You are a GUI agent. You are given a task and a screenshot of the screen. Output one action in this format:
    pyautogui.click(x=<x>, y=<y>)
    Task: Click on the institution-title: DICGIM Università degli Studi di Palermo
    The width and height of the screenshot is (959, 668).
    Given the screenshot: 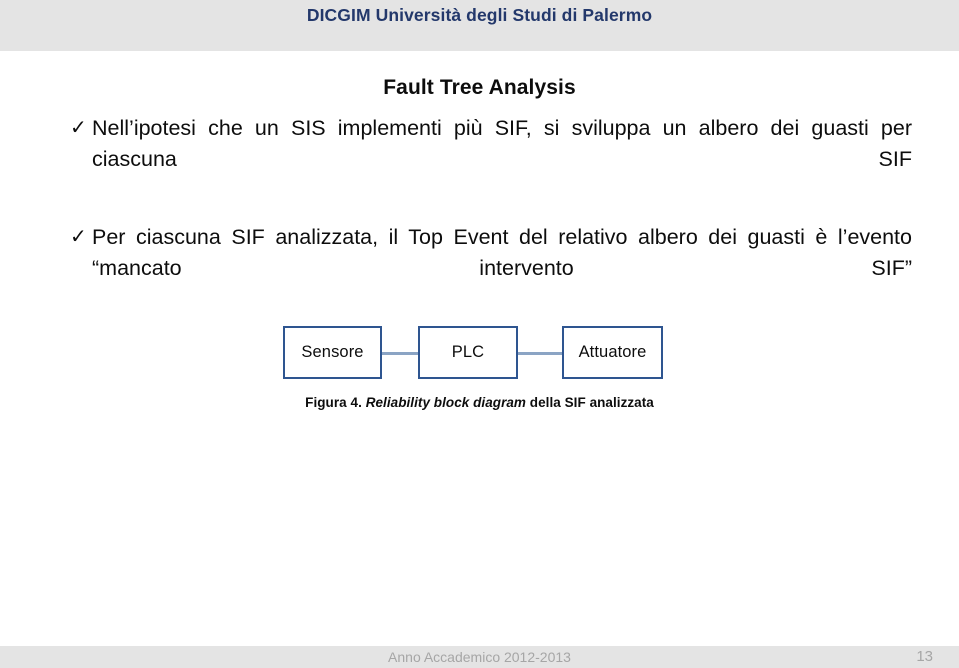 What is the action you would take?
    pyautogui.click(x=479, y=15)
    